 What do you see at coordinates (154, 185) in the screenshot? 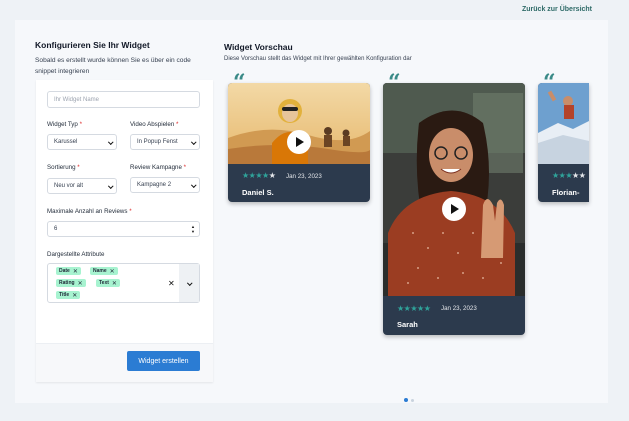
I see `campaign-value: Kampagne 2` at bounding box center [154, 185].